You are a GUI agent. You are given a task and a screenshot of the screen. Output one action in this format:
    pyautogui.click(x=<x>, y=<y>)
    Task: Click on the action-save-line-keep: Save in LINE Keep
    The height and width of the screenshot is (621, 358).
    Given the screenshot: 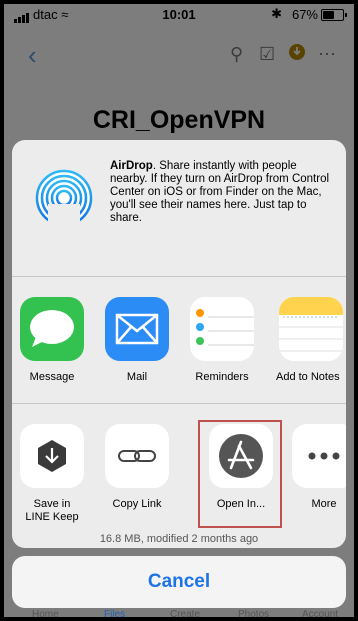 What is the action you would take?
    pyautogui.click(x=52, y=474)
    